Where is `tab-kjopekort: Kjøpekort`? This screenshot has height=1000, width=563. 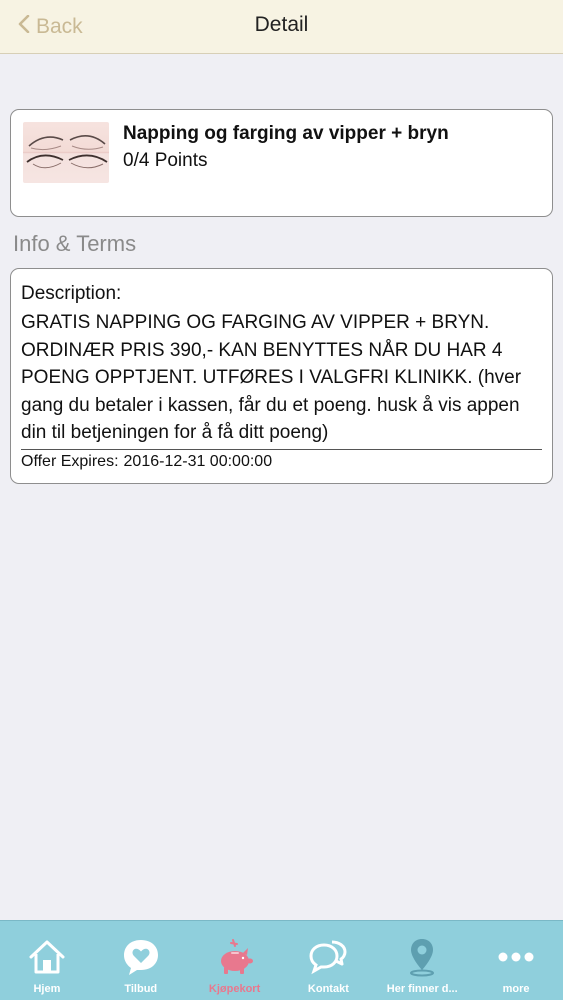 tab-kjopekort: Kjøpekort is located at coordinates (235, 960).